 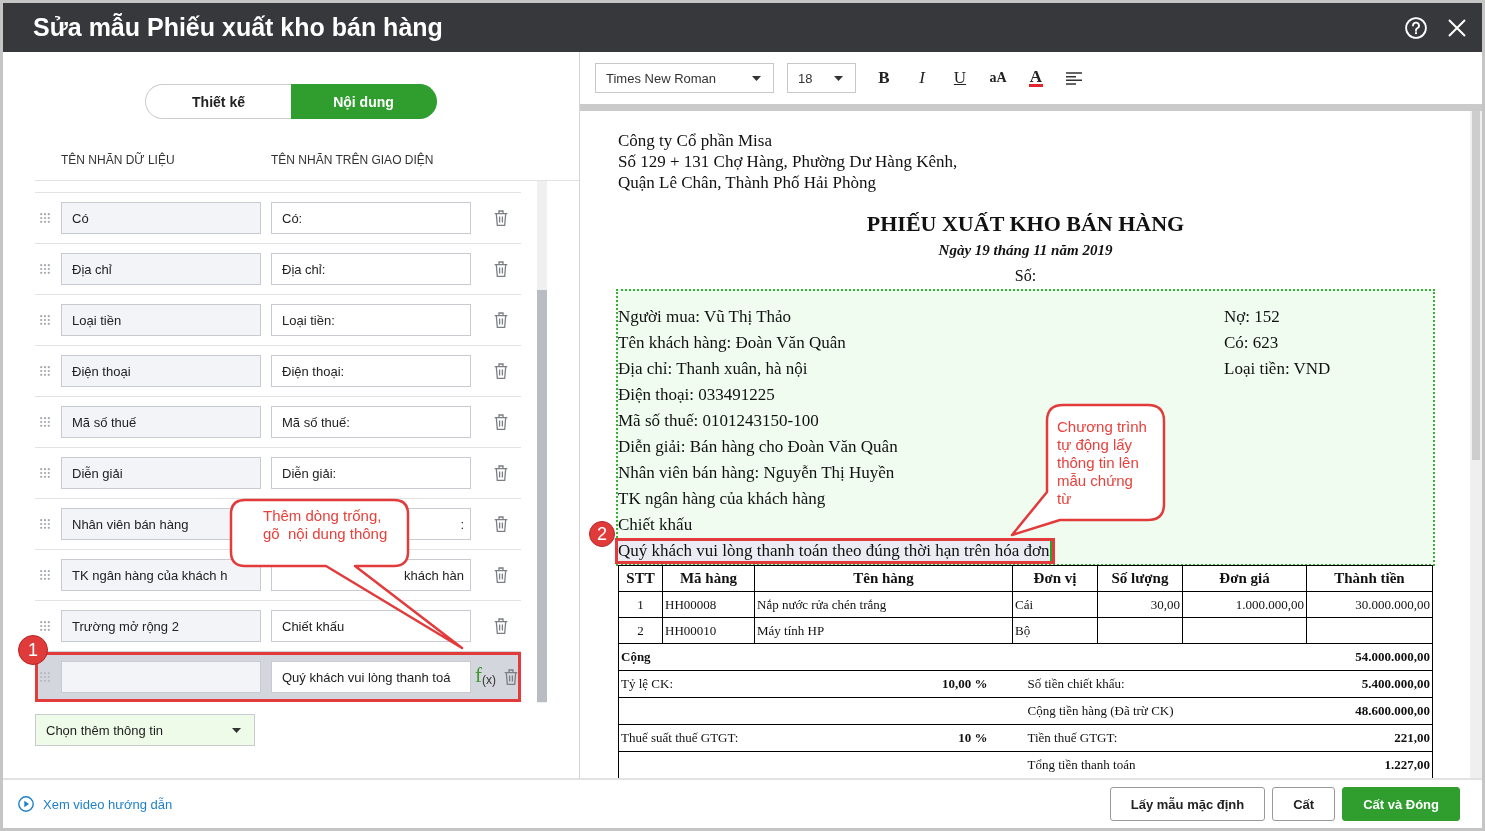 What do you see at coordinates (1252, 317) in the screenshot?
I see `info-line: Nợ: 152` at bounding box center [1252, 317].